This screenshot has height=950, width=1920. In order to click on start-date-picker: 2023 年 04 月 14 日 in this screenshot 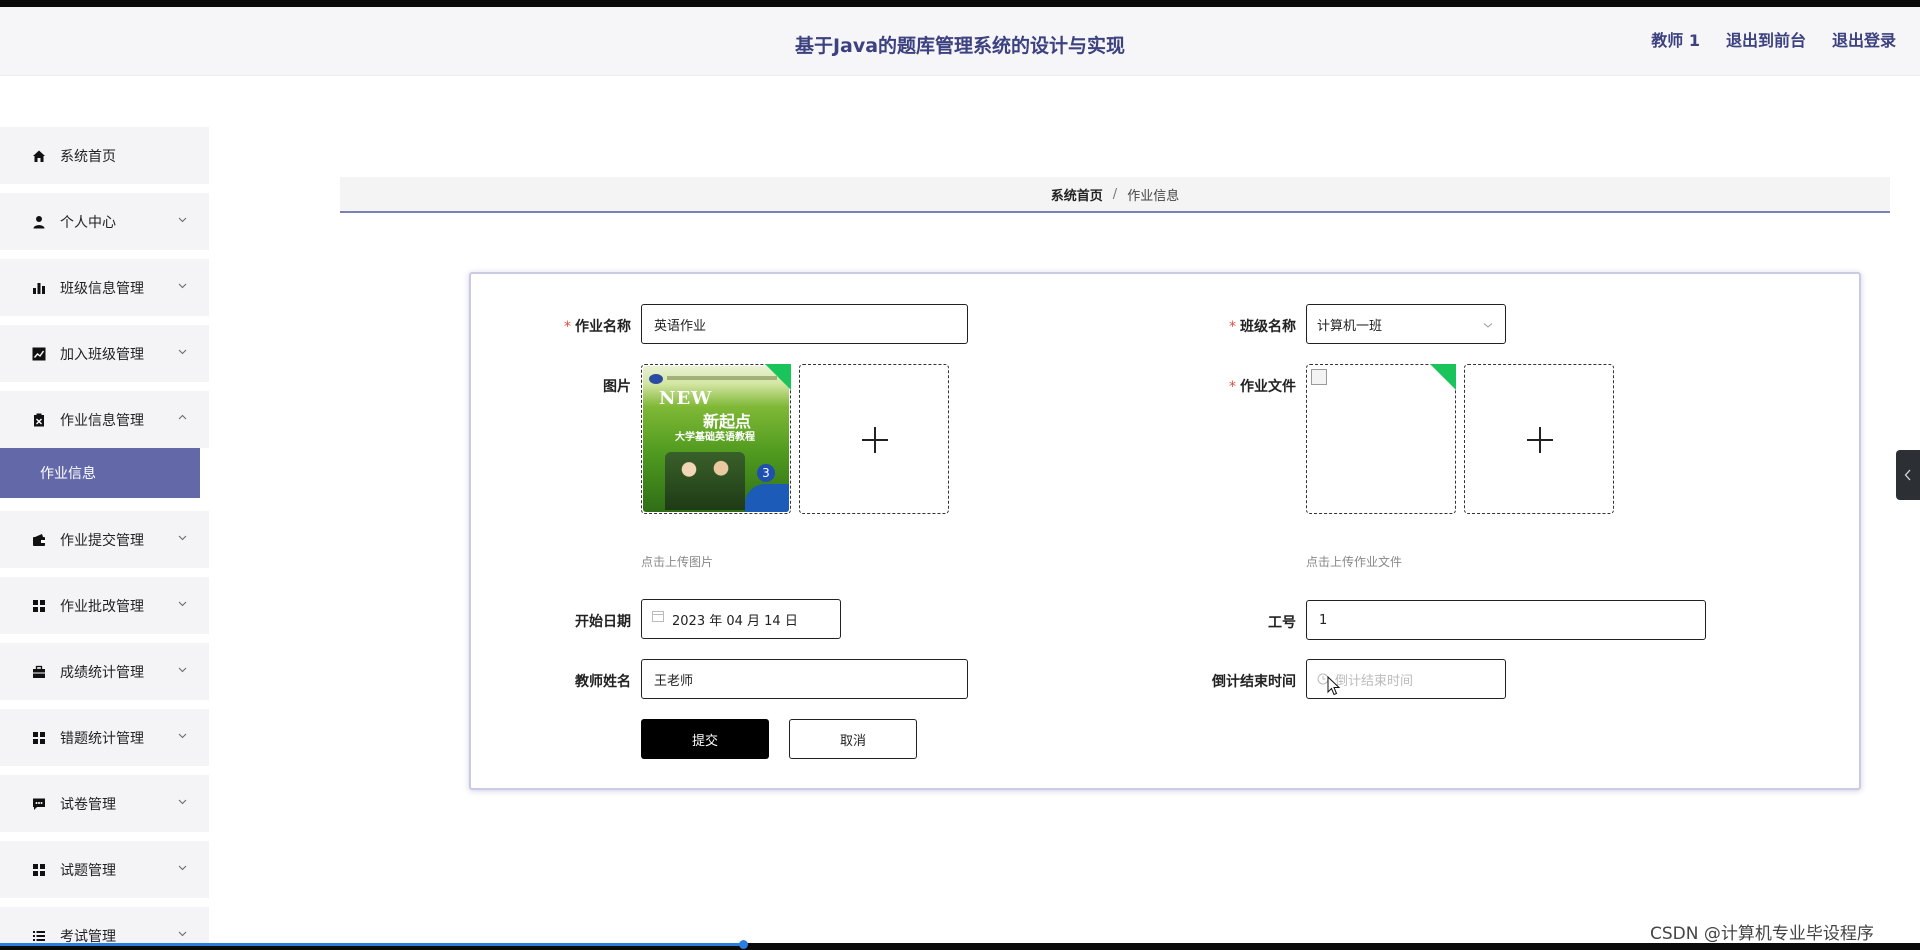, I will do `click(741, 619)`.